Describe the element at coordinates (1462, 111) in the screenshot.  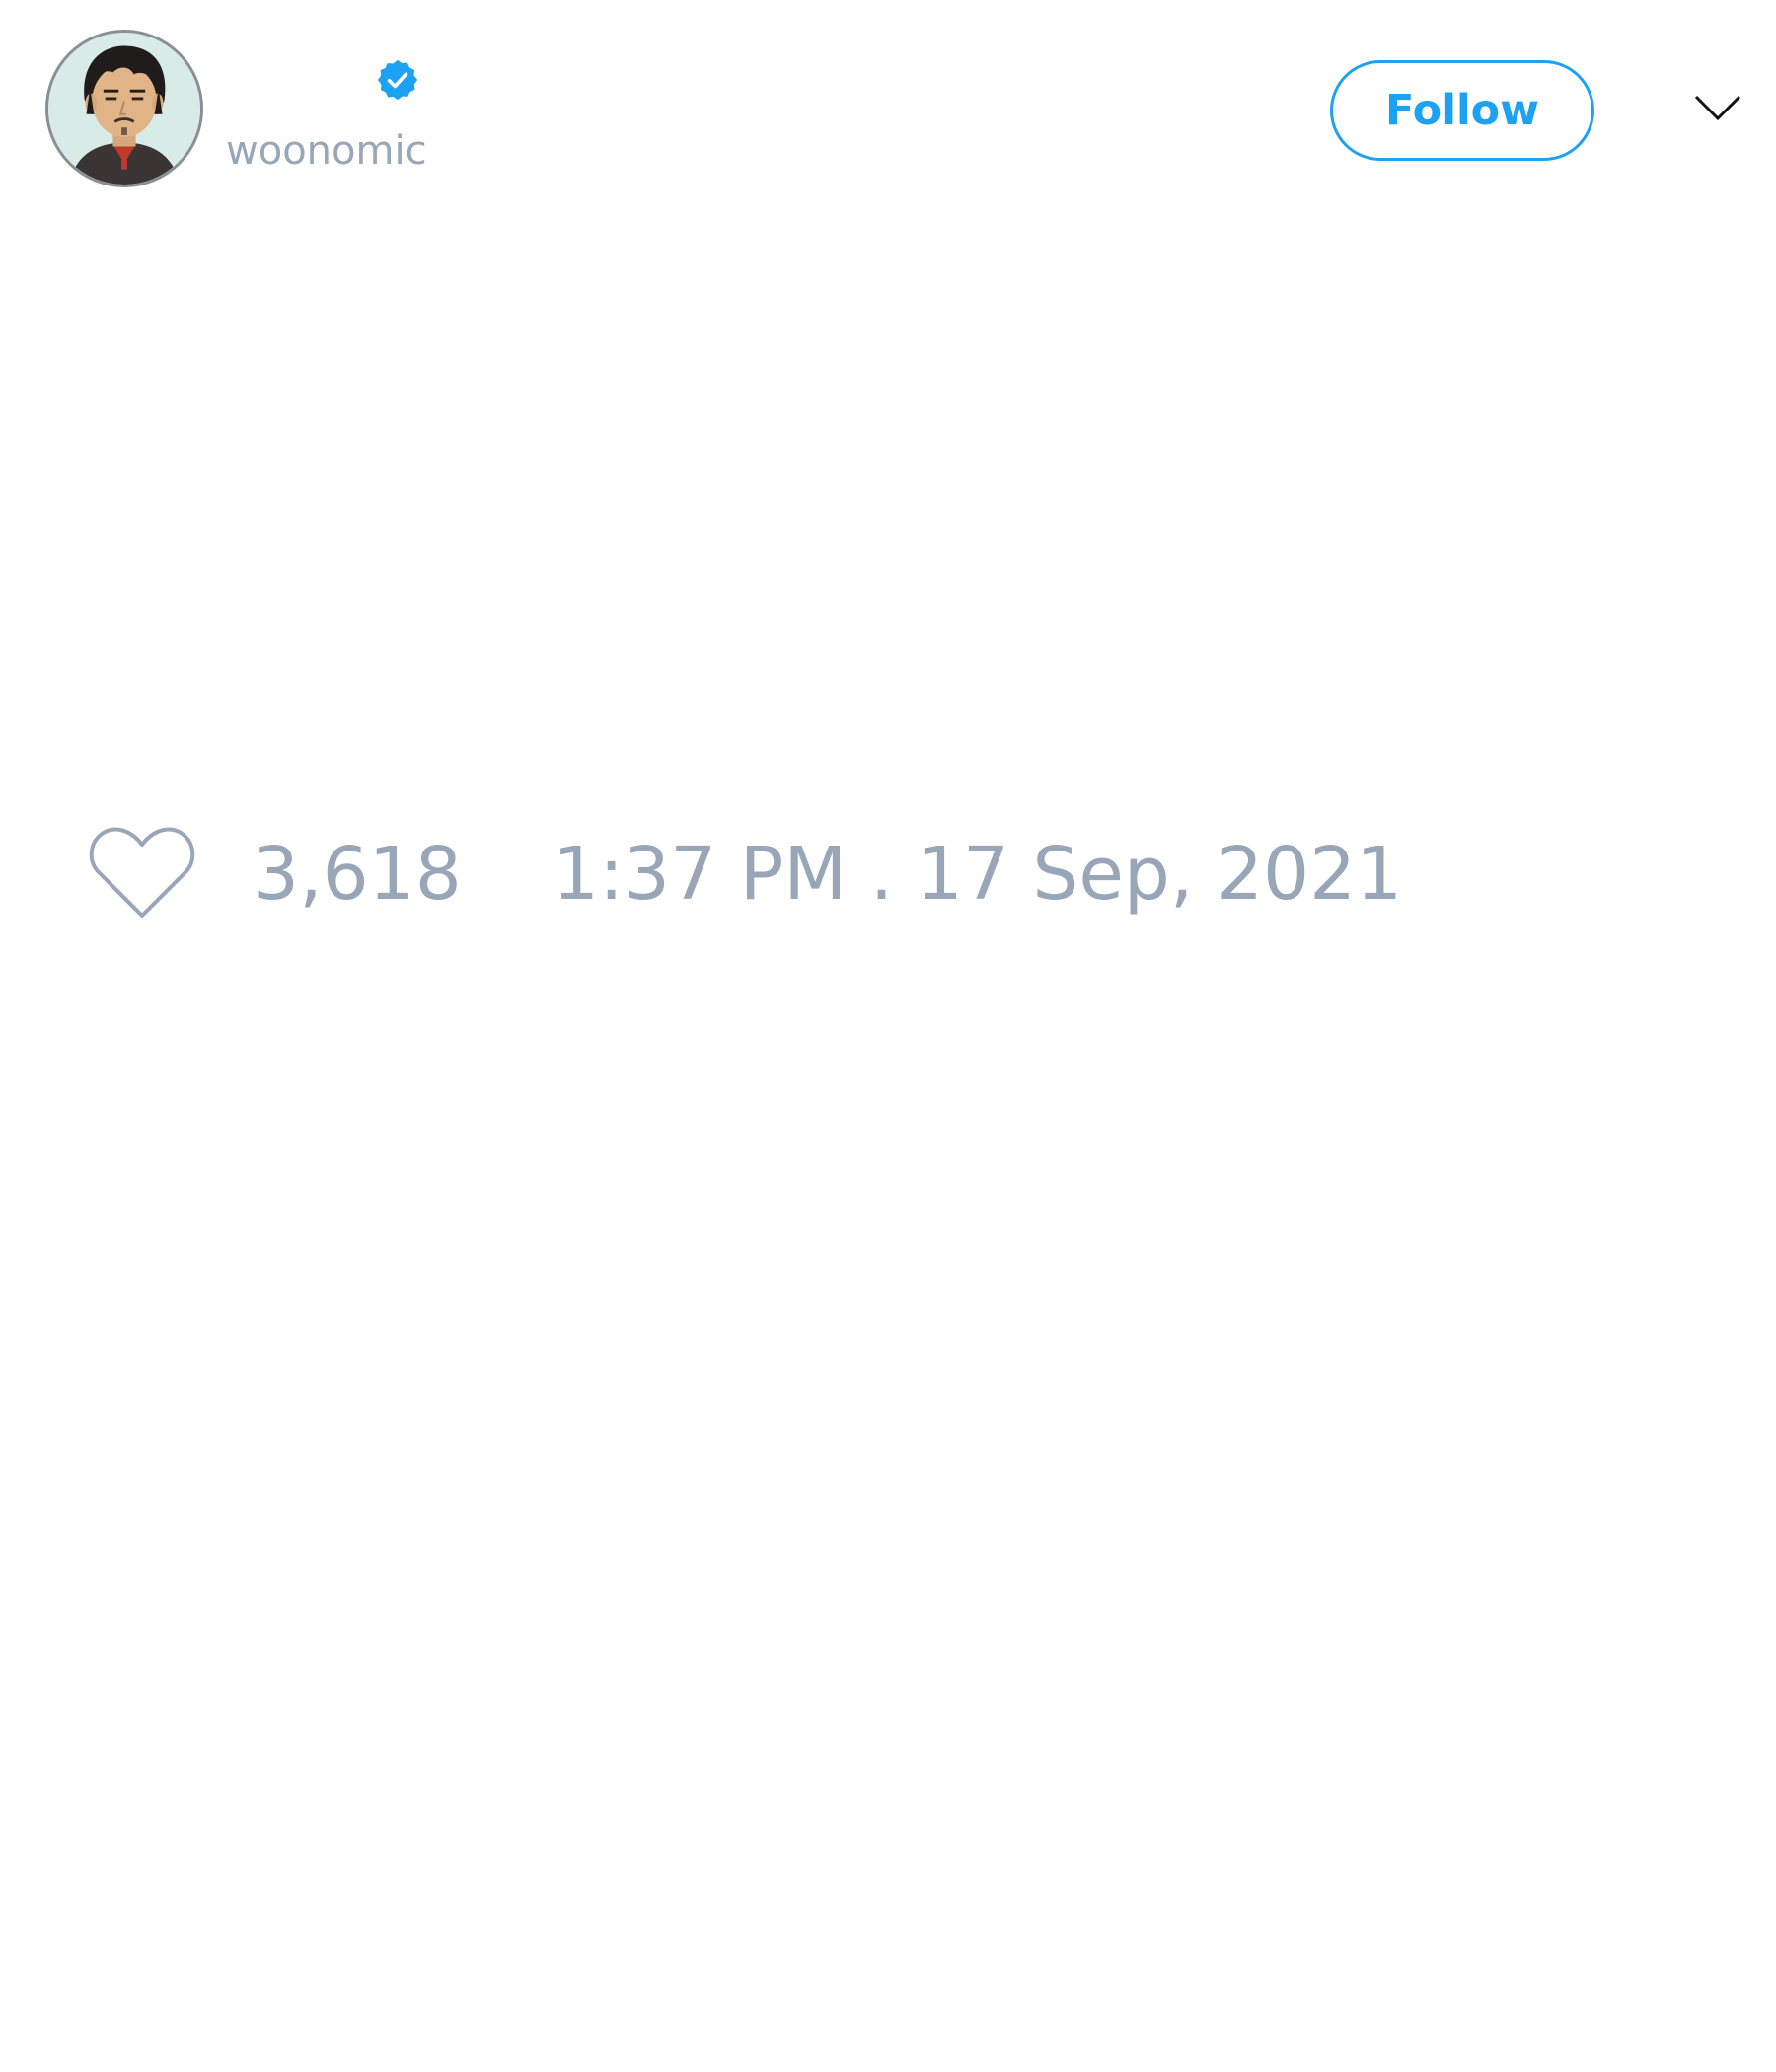
I see `follow-button: Follow` at that location.